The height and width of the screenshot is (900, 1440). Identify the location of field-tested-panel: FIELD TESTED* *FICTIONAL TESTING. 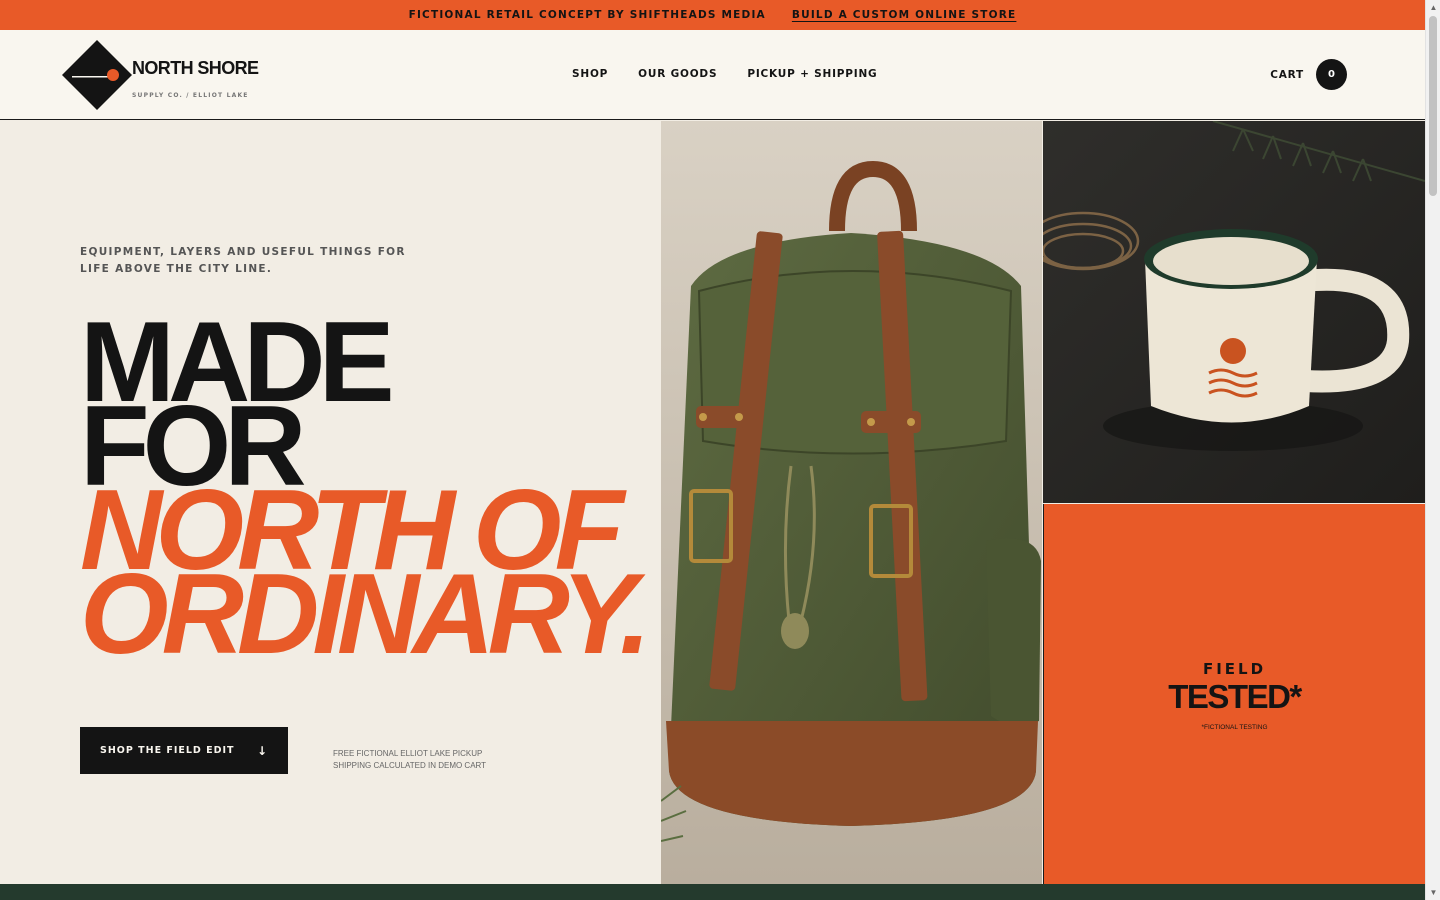
(1234, 694).